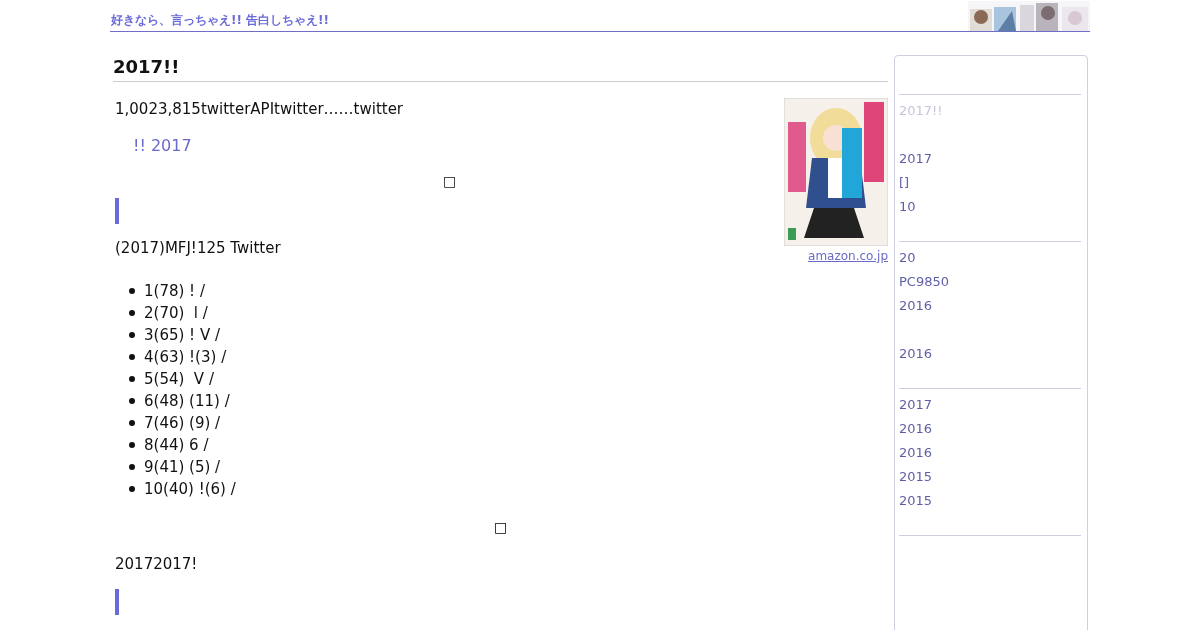 The height and width of the screenshot is (630, 1200). What do you see at coordinates (156, 564) in the screenshot?
I see `closing-text: 20172017!` at bounding box center [156, 564].